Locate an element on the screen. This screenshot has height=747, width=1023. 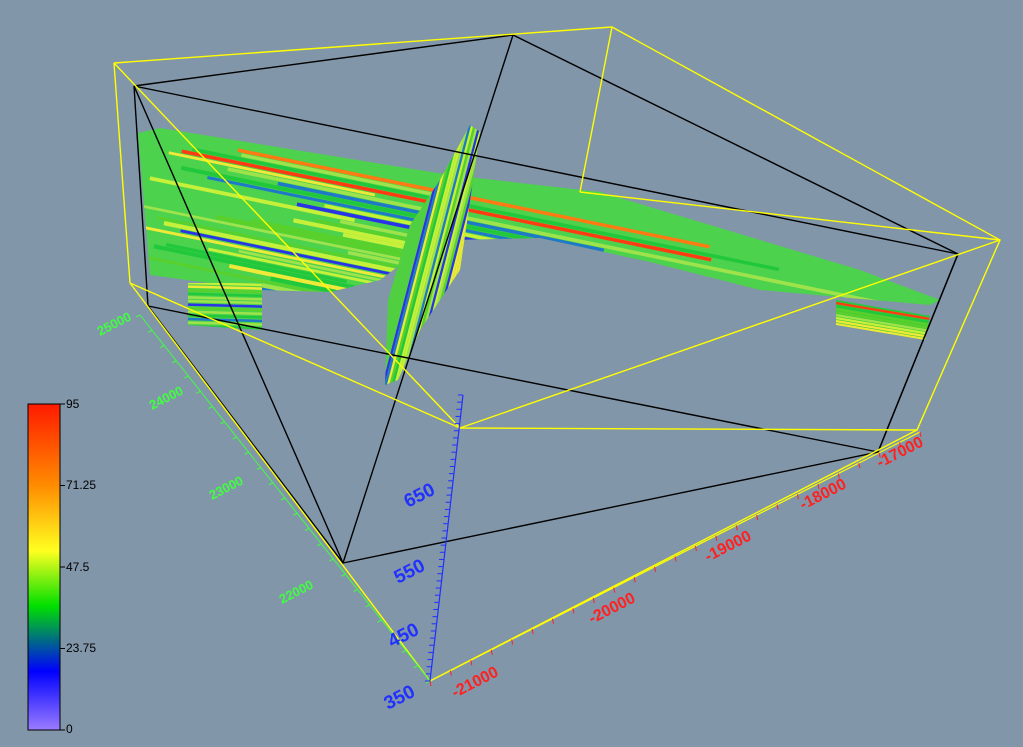
color-legend is located at coordinates (46, 567).